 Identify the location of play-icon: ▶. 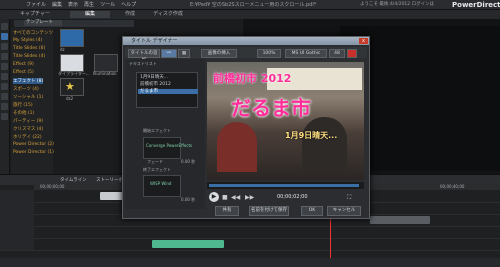
(214, 197).